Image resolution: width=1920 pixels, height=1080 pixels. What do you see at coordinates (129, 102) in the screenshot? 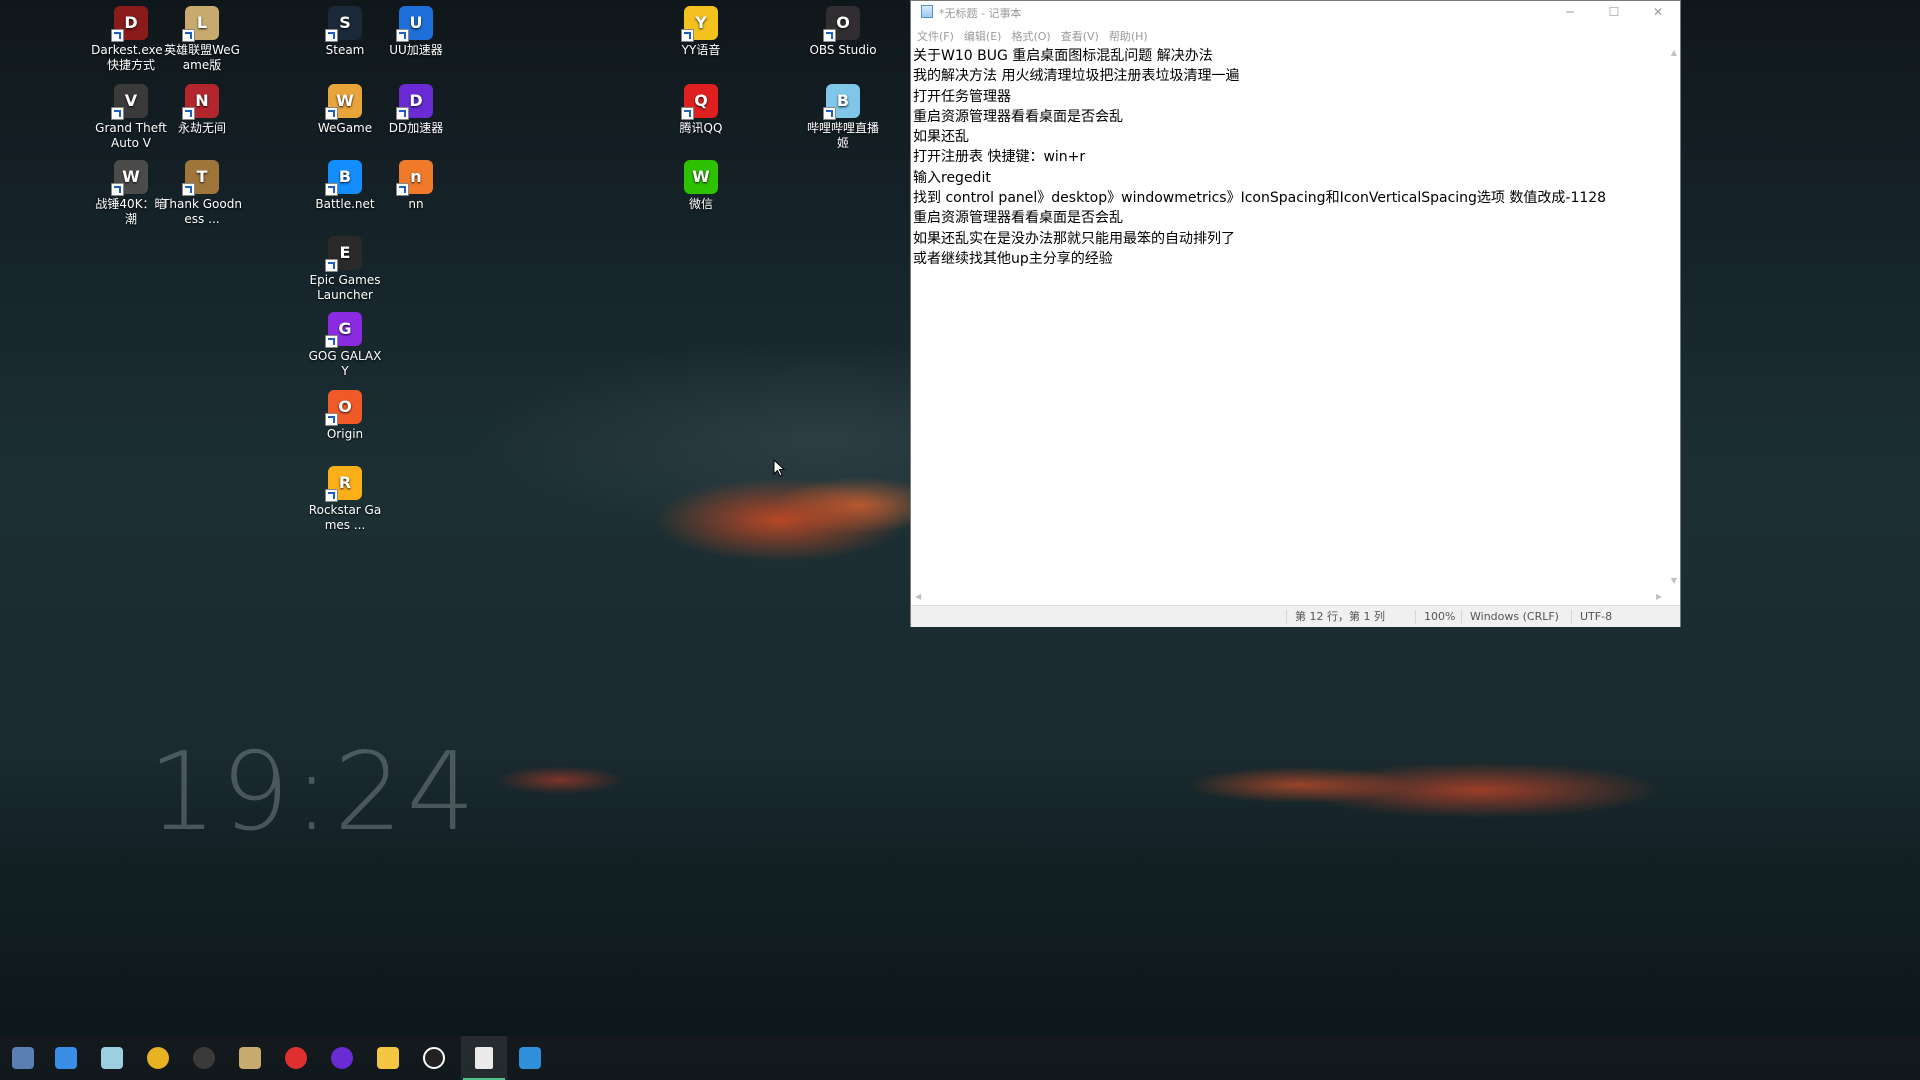
I see `gta-v-icon: V` at bounding box center [129, 102].